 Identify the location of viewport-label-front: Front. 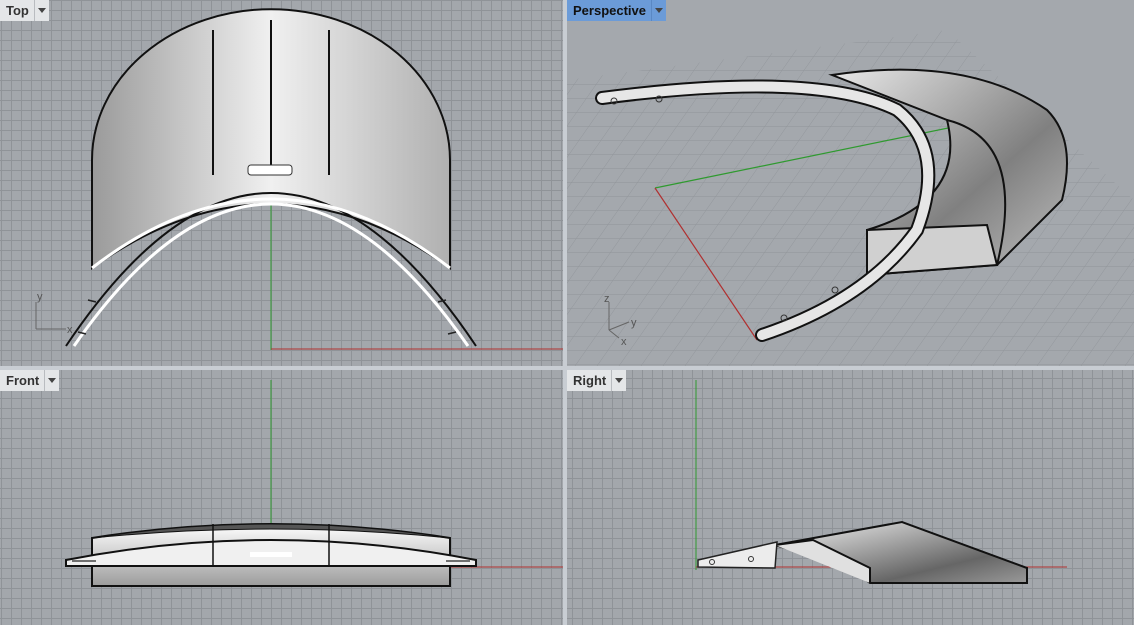
(30, 380).